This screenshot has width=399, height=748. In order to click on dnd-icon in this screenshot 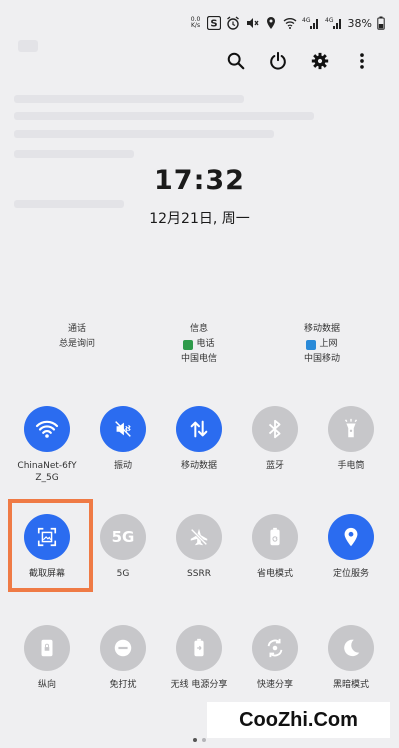, I will do `click(123, 648)`.